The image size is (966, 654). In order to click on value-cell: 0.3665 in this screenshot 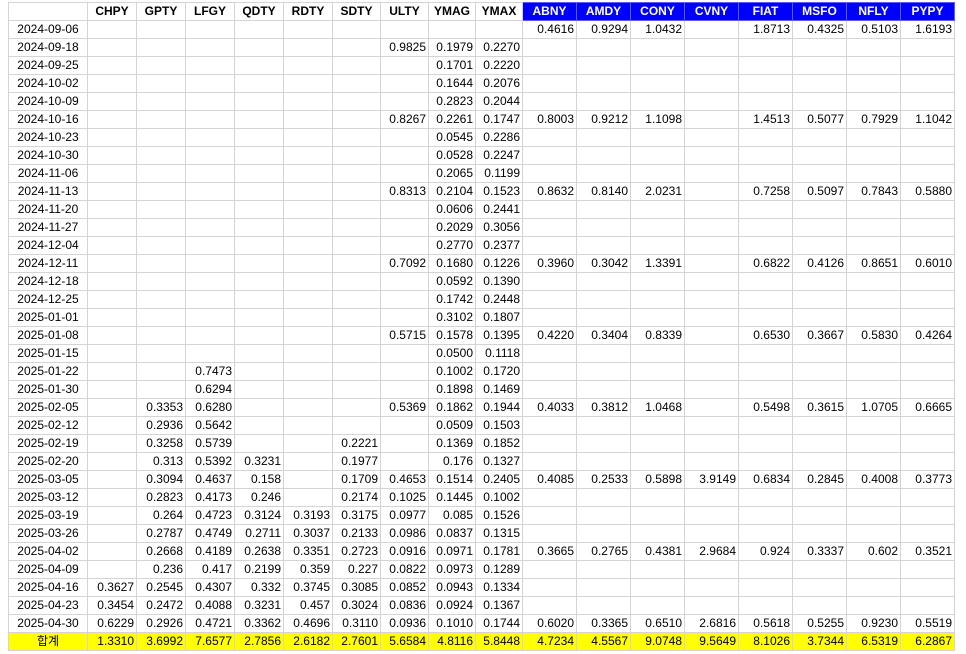, I will do `click(549, 551)`.